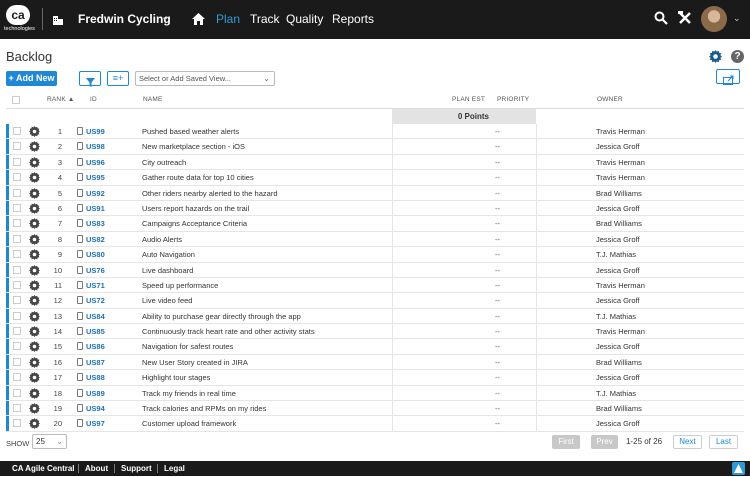 This screenshot has width=750, height=477. I want to click on add-new-button: + Add New, so click(31, 78).